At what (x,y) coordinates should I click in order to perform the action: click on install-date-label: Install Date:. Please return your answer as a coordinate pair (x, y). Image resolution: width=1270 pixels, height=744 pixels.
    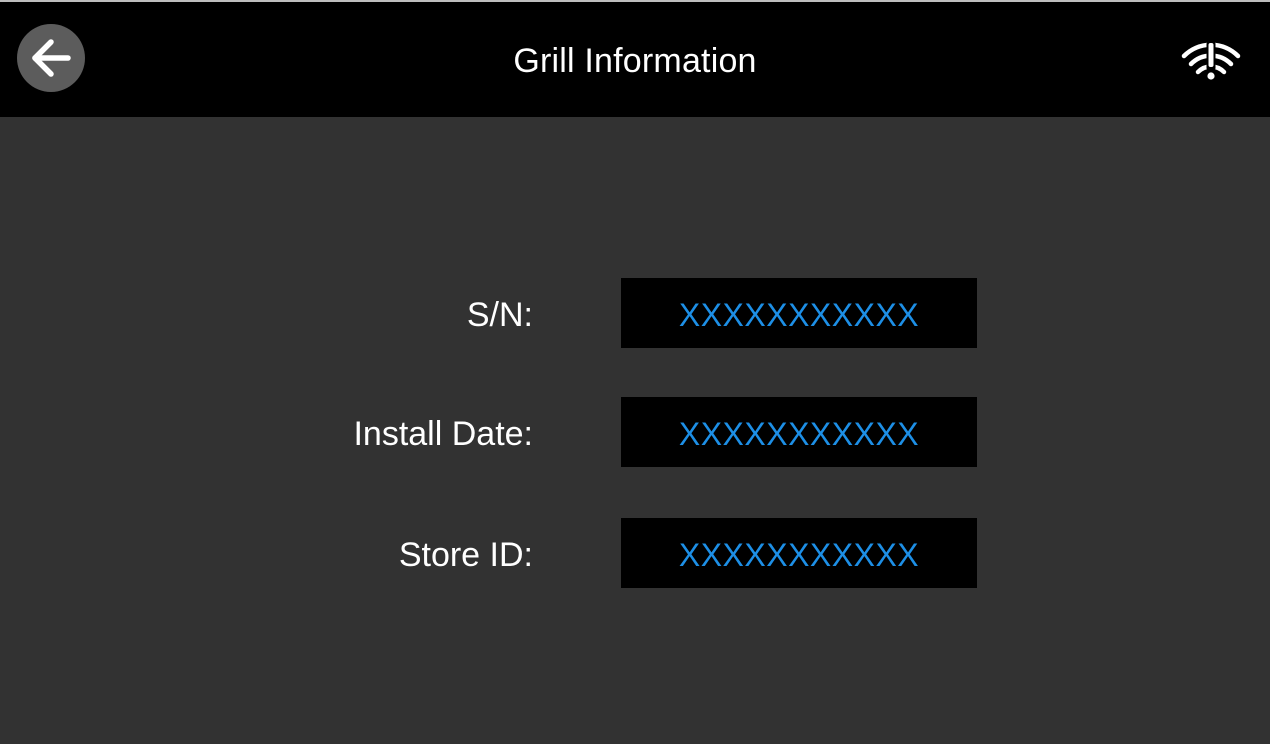
    Looking at the image, I should click on (443, 434).